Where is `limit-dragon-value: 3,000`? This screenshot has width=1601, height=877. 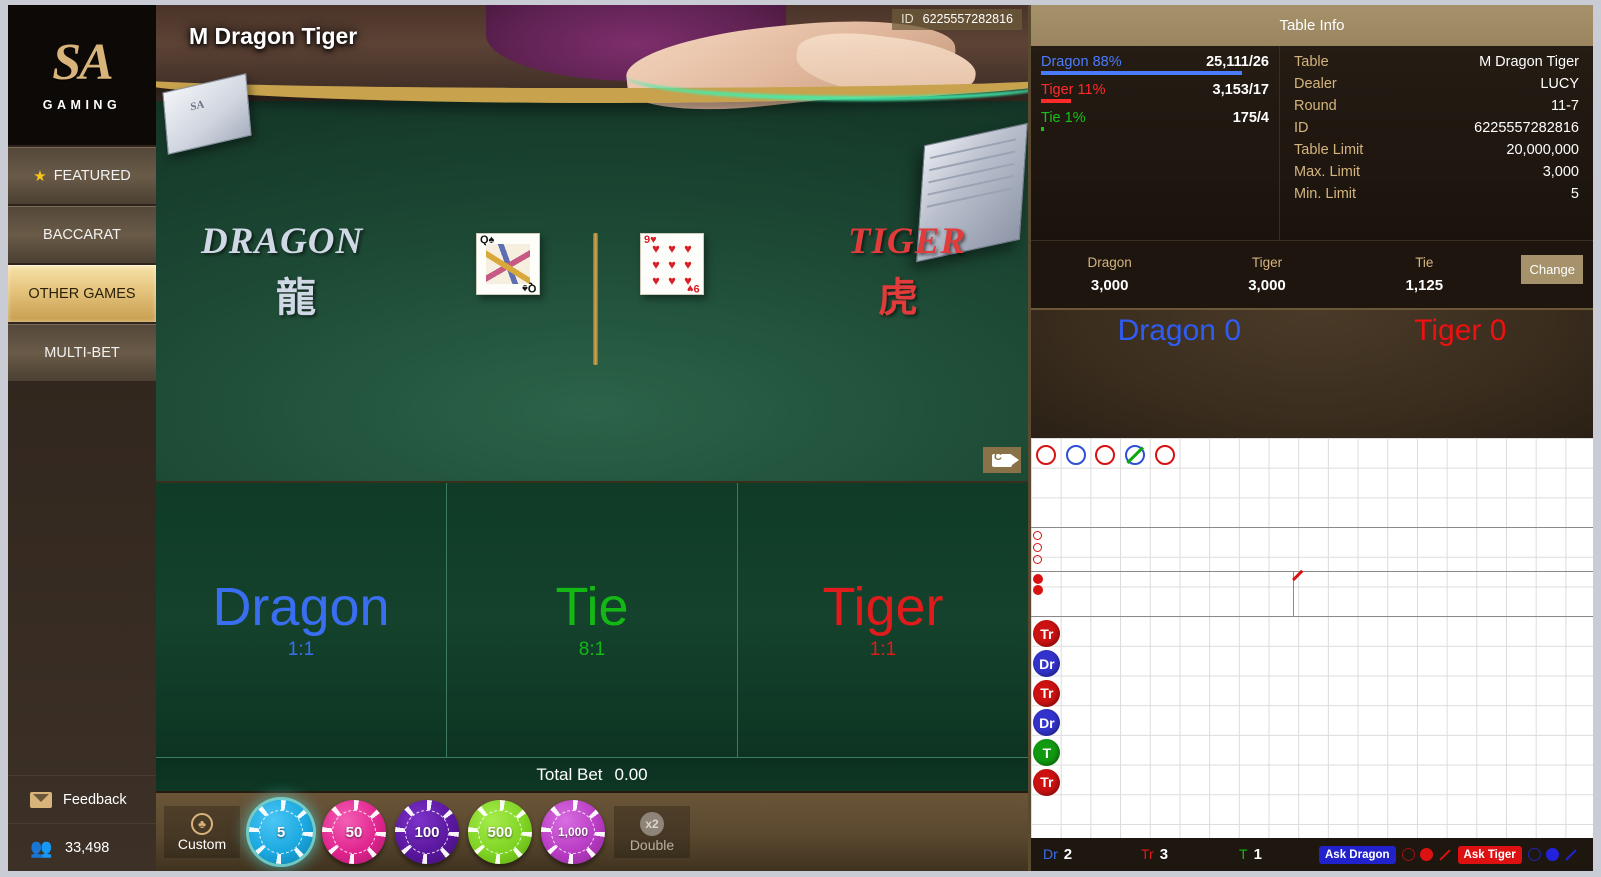
limit-dragon-value: 3,000 is located at coordinates (1109, 285).